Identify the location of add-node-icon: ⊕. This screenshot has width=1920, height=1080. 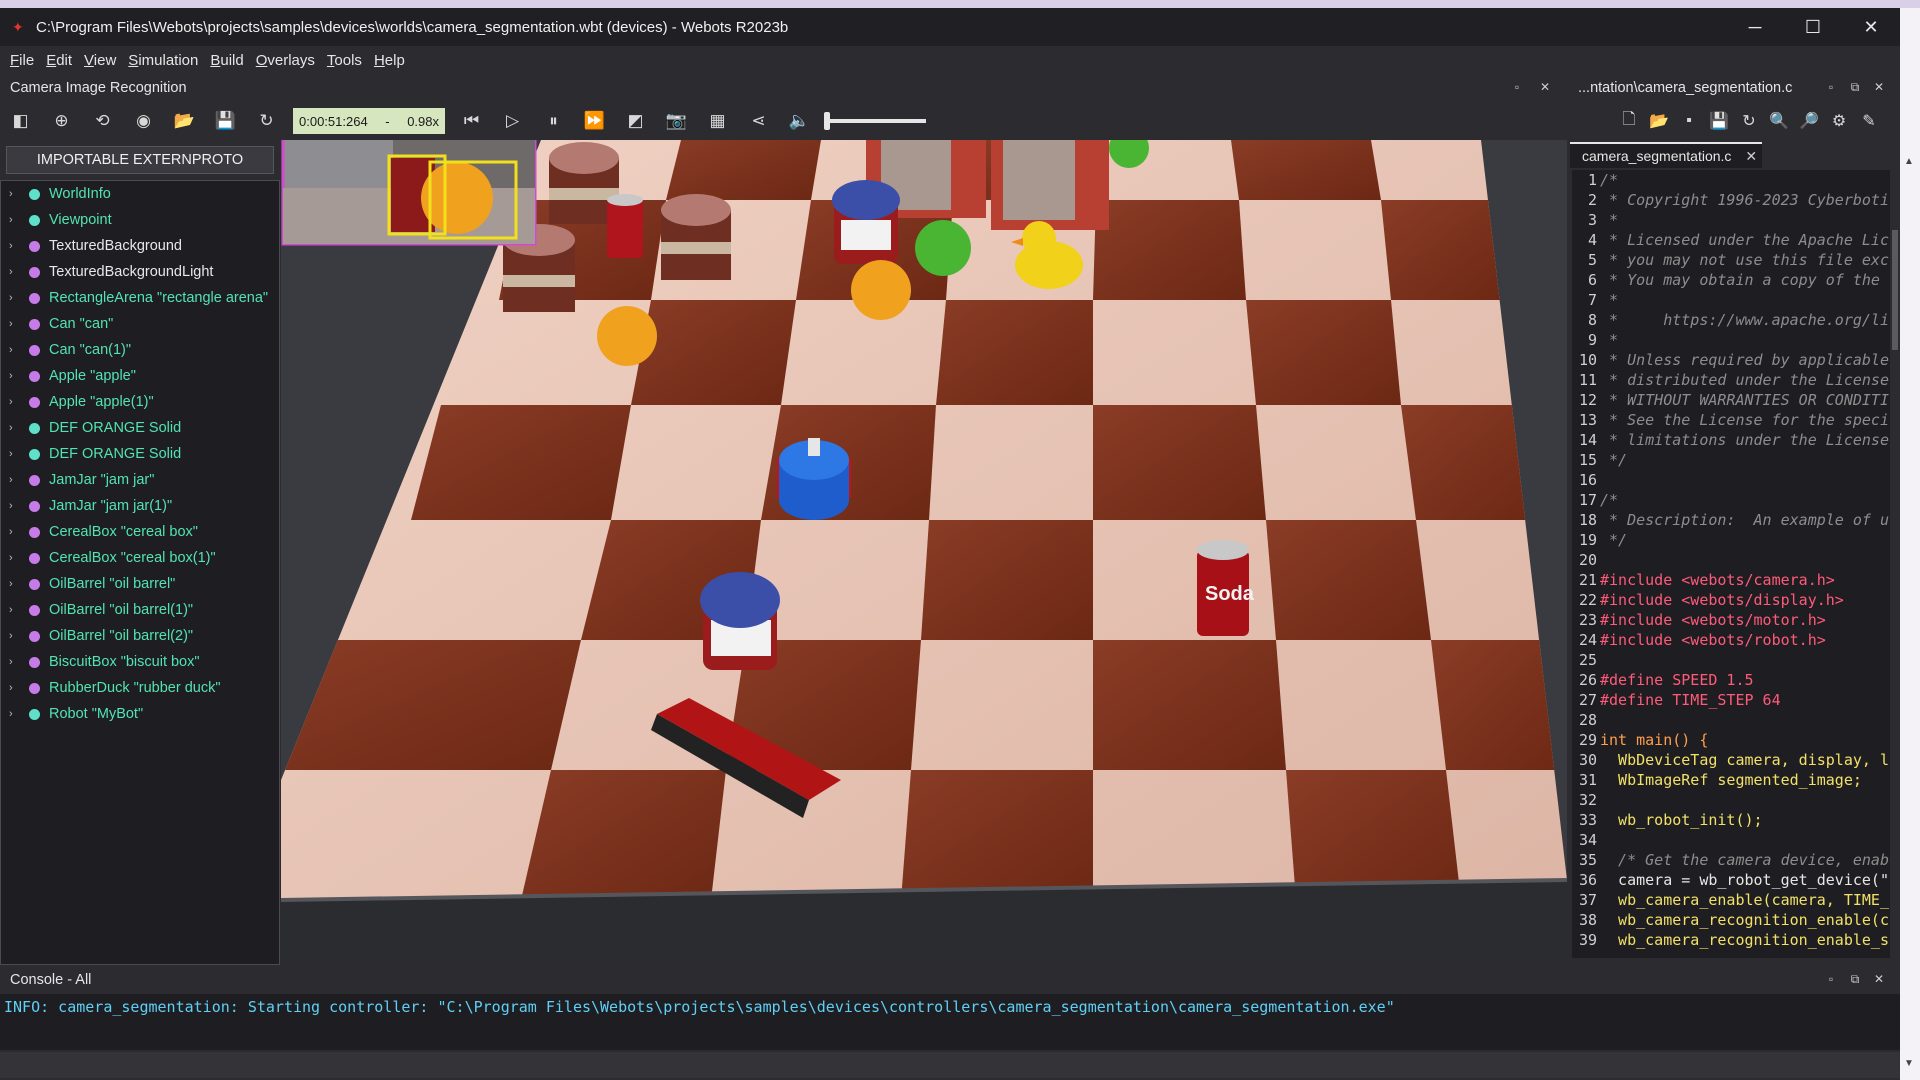
(61, 121).